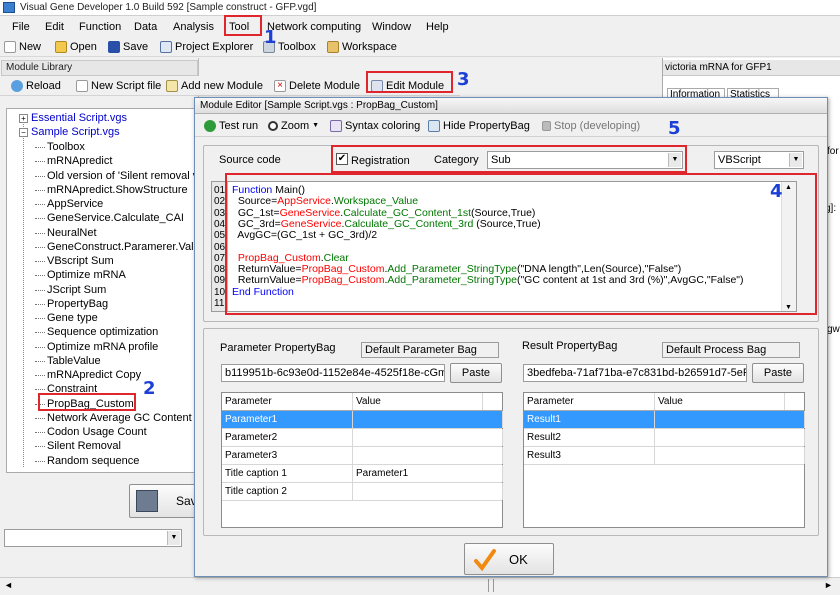 Image resolution: width=840 pixels, height=595 pixels. What do you see at coordinates (22, 47) in the screenshot?
I see `new-button: New` at bounding box center [22, 47].